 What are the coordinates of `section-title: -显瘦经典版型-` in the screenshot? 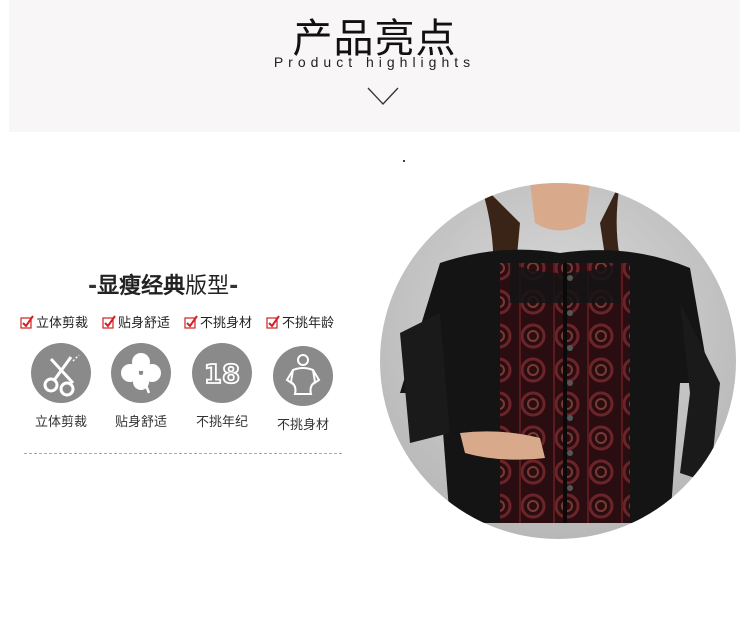 It's located at (178, 284).